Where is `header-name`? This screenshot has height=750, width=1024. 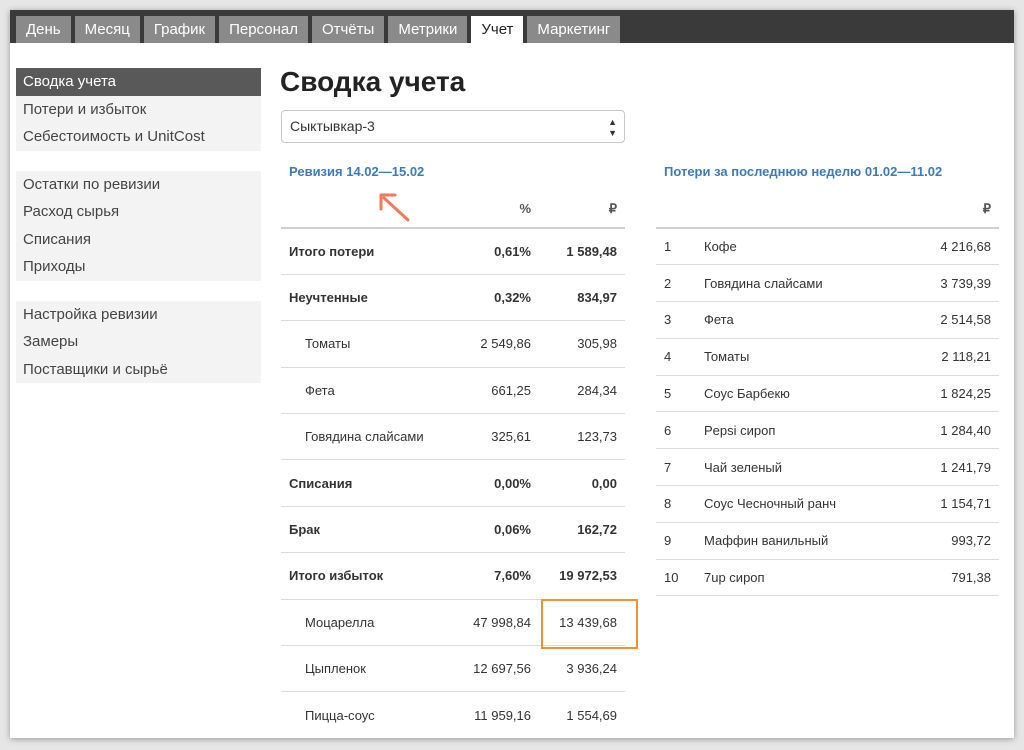 header-name is located at coordinates (806, 209).